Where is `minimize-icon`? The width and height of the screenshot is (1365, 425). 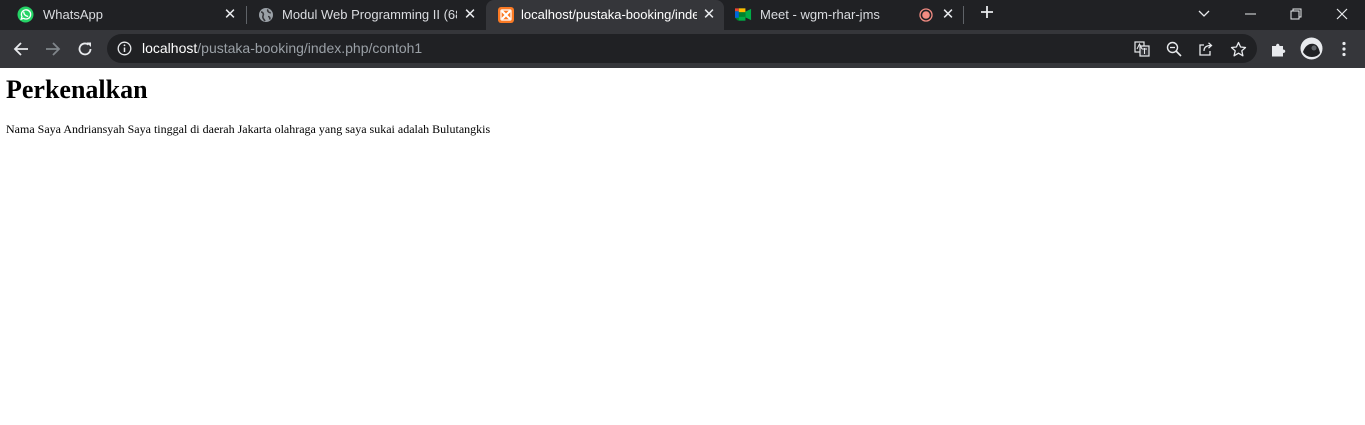 minimize-icon is located at coordinates (1250, 14).